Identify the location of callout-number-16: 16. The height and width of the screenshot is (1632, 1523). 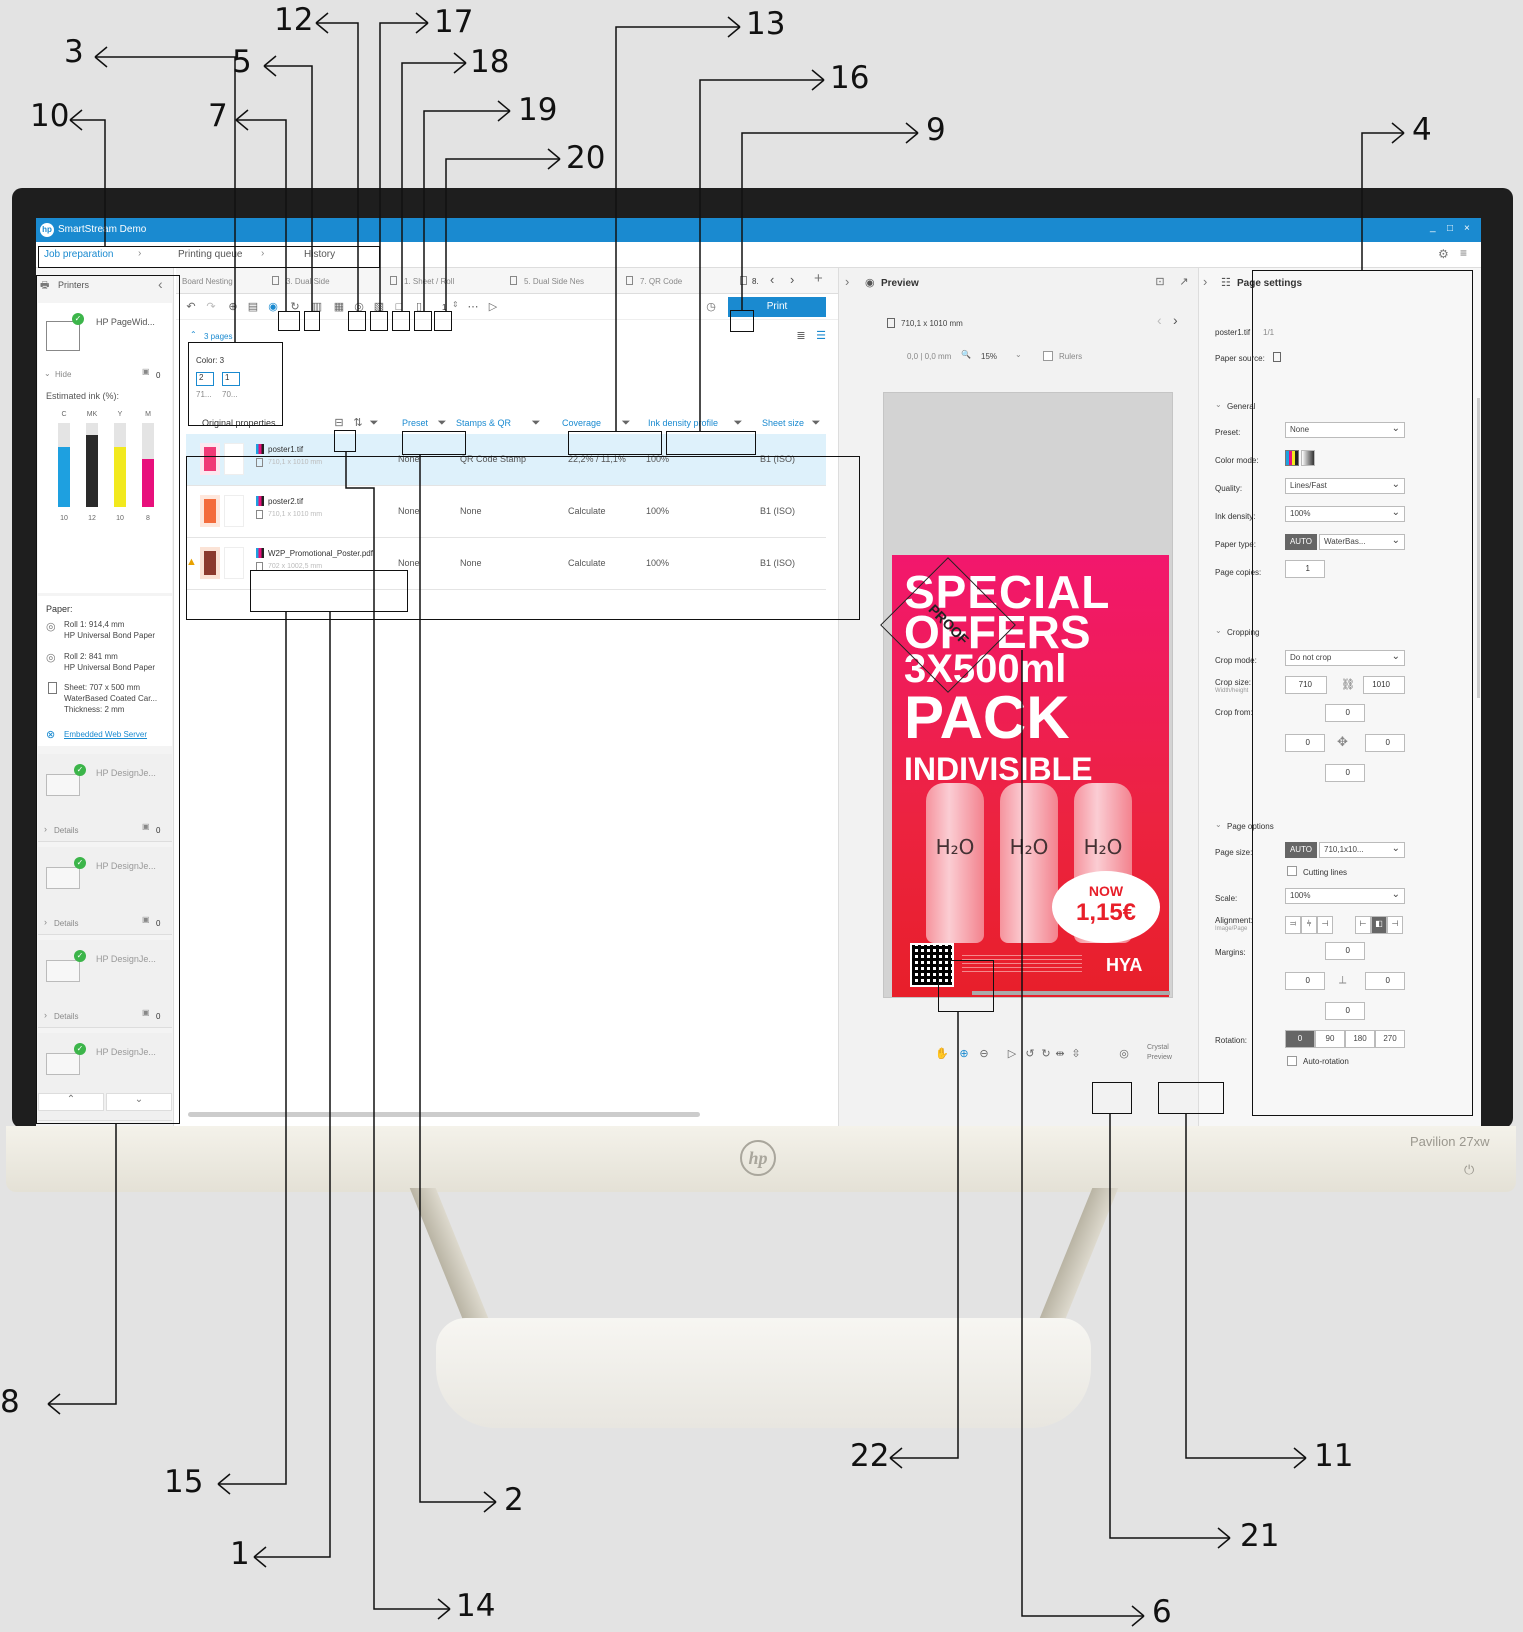
(850, 78).